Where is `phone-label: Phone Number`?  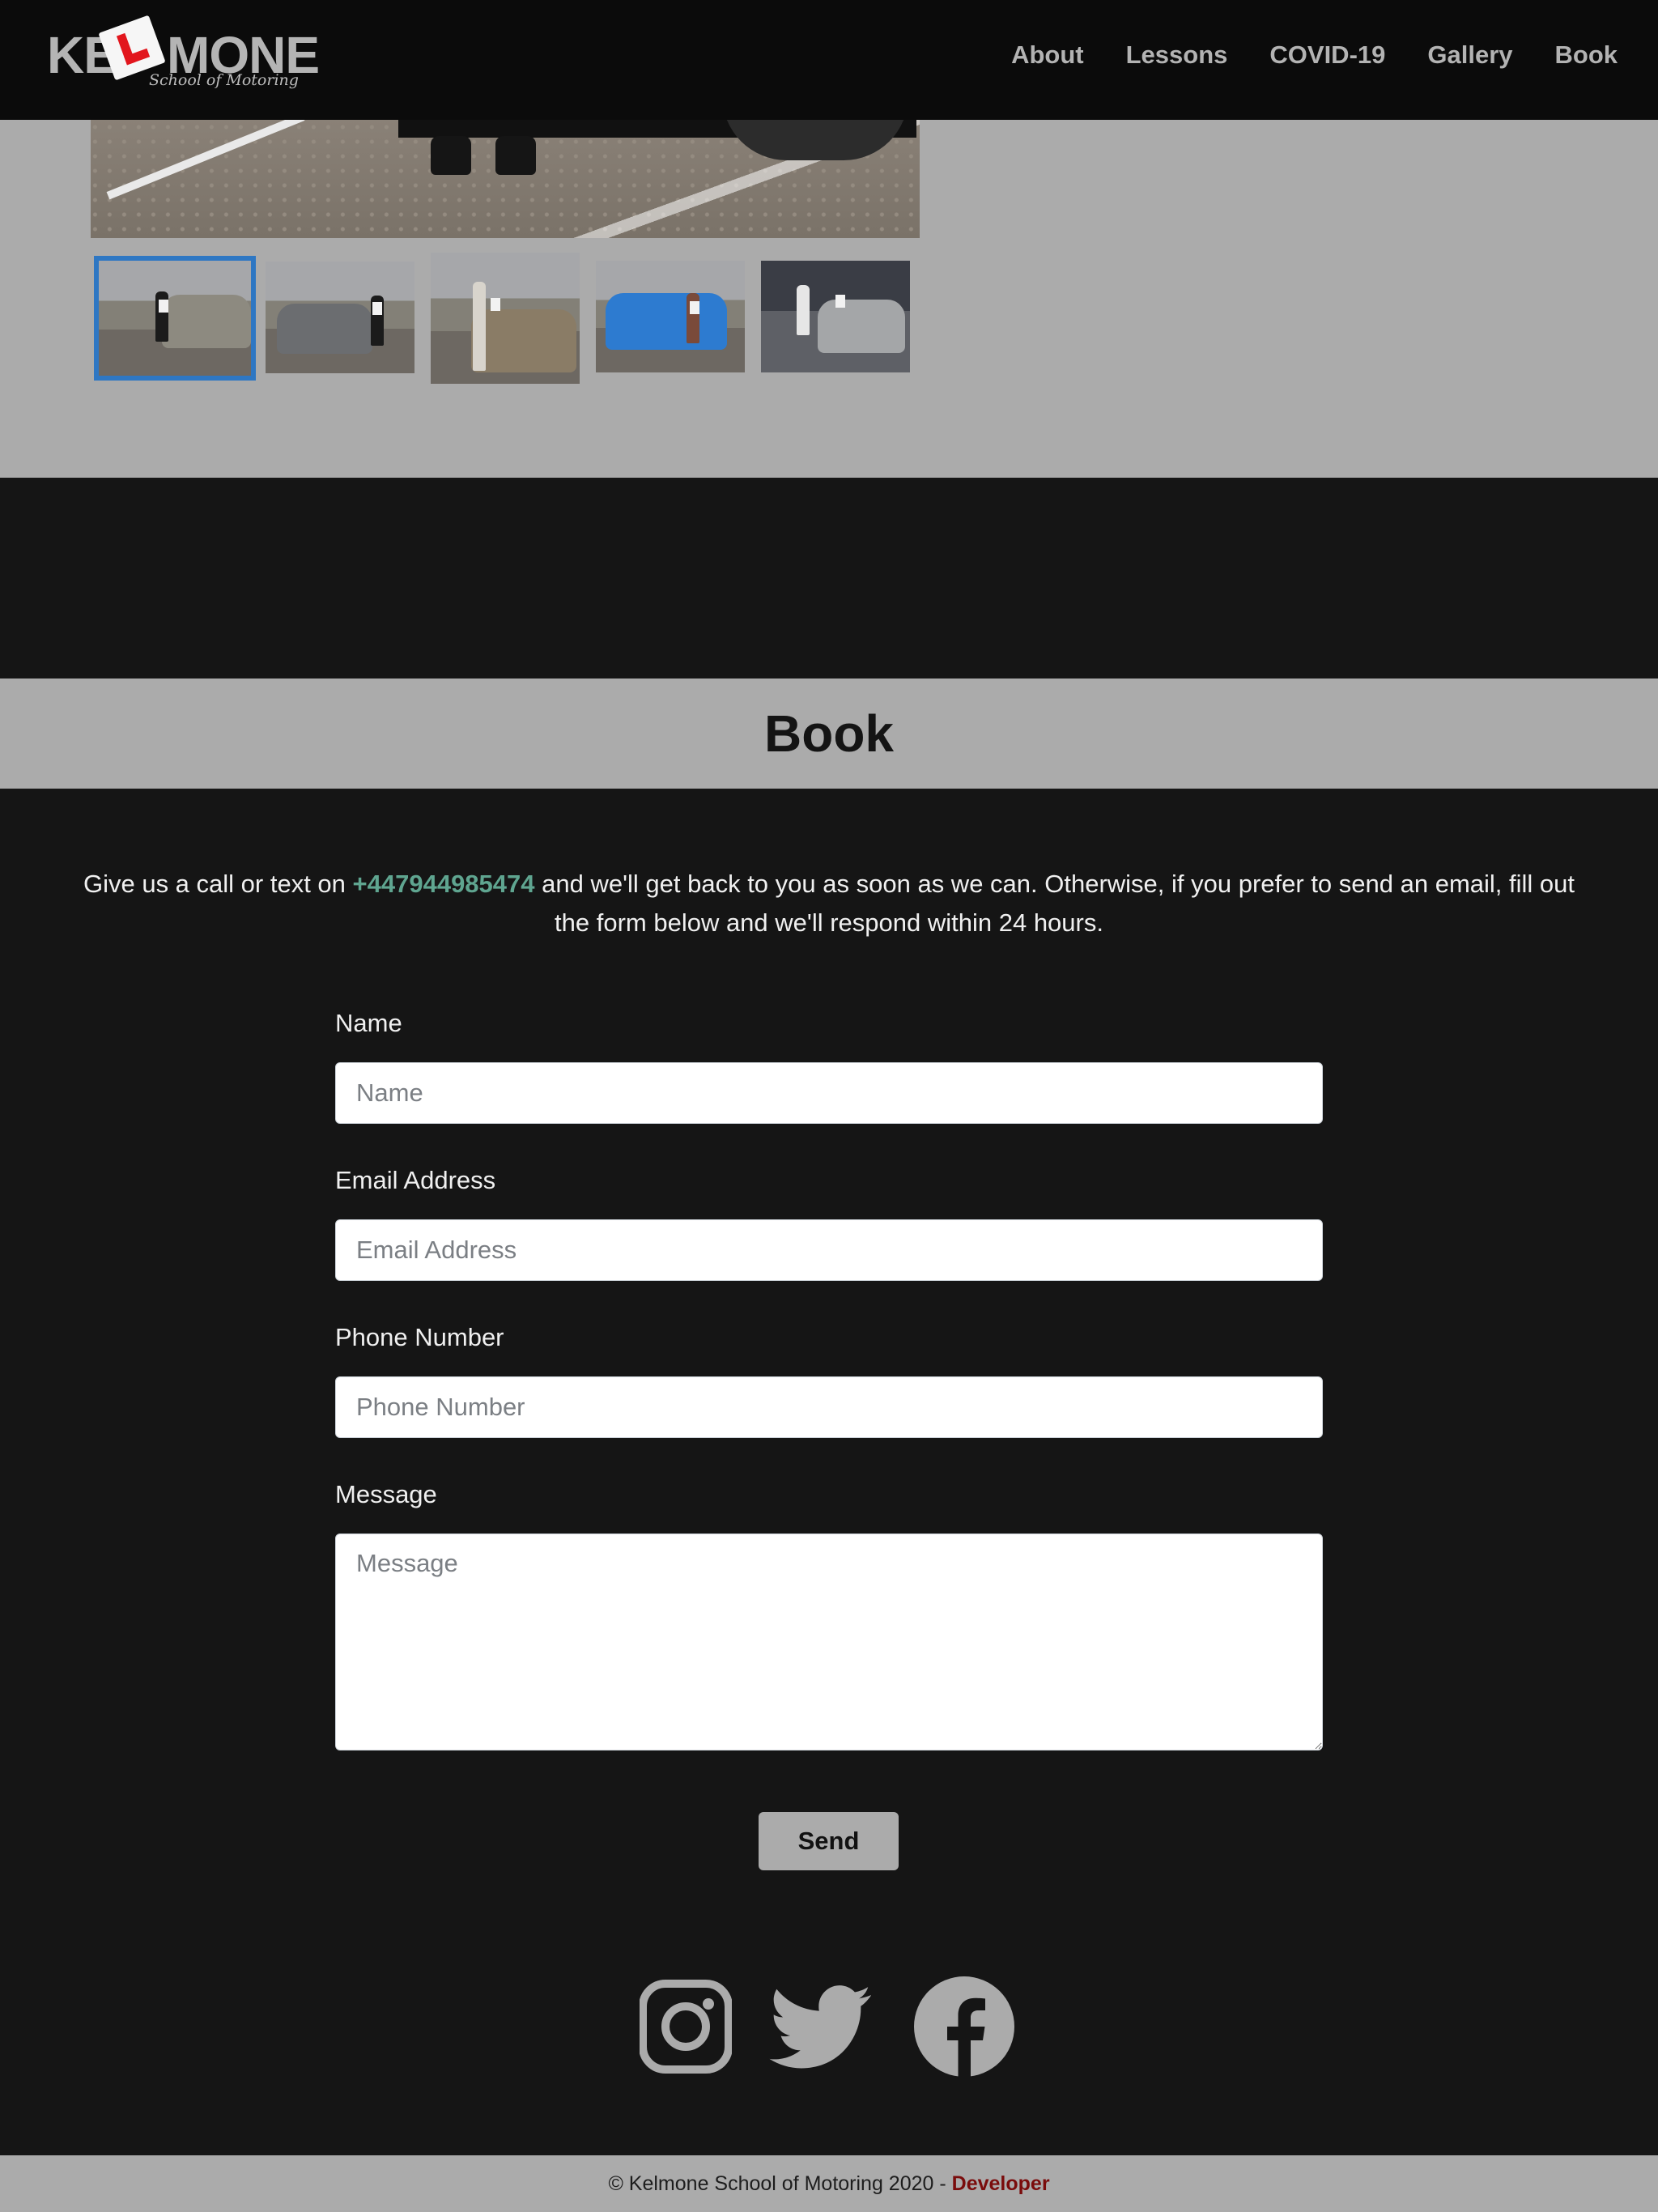 phone-label: Phone Number is located at coordinates (419, 1337).